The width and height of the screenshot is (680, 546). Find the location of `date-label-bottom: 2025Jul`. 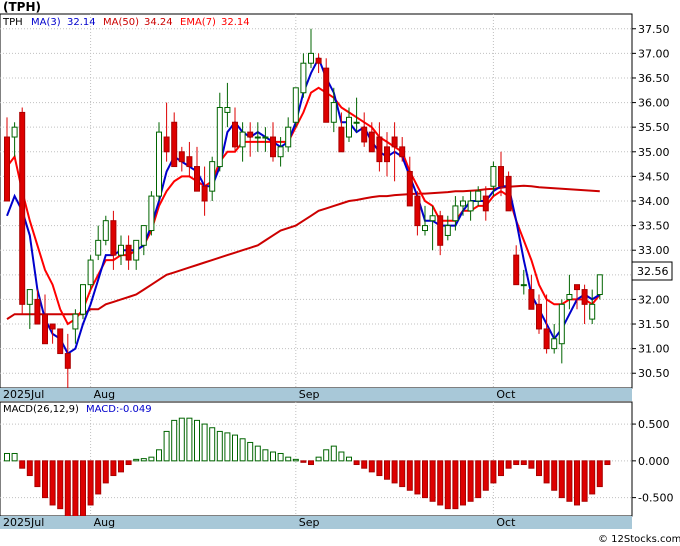

date-label-bottom: 2025Jul is located at coordinates (23, 522).